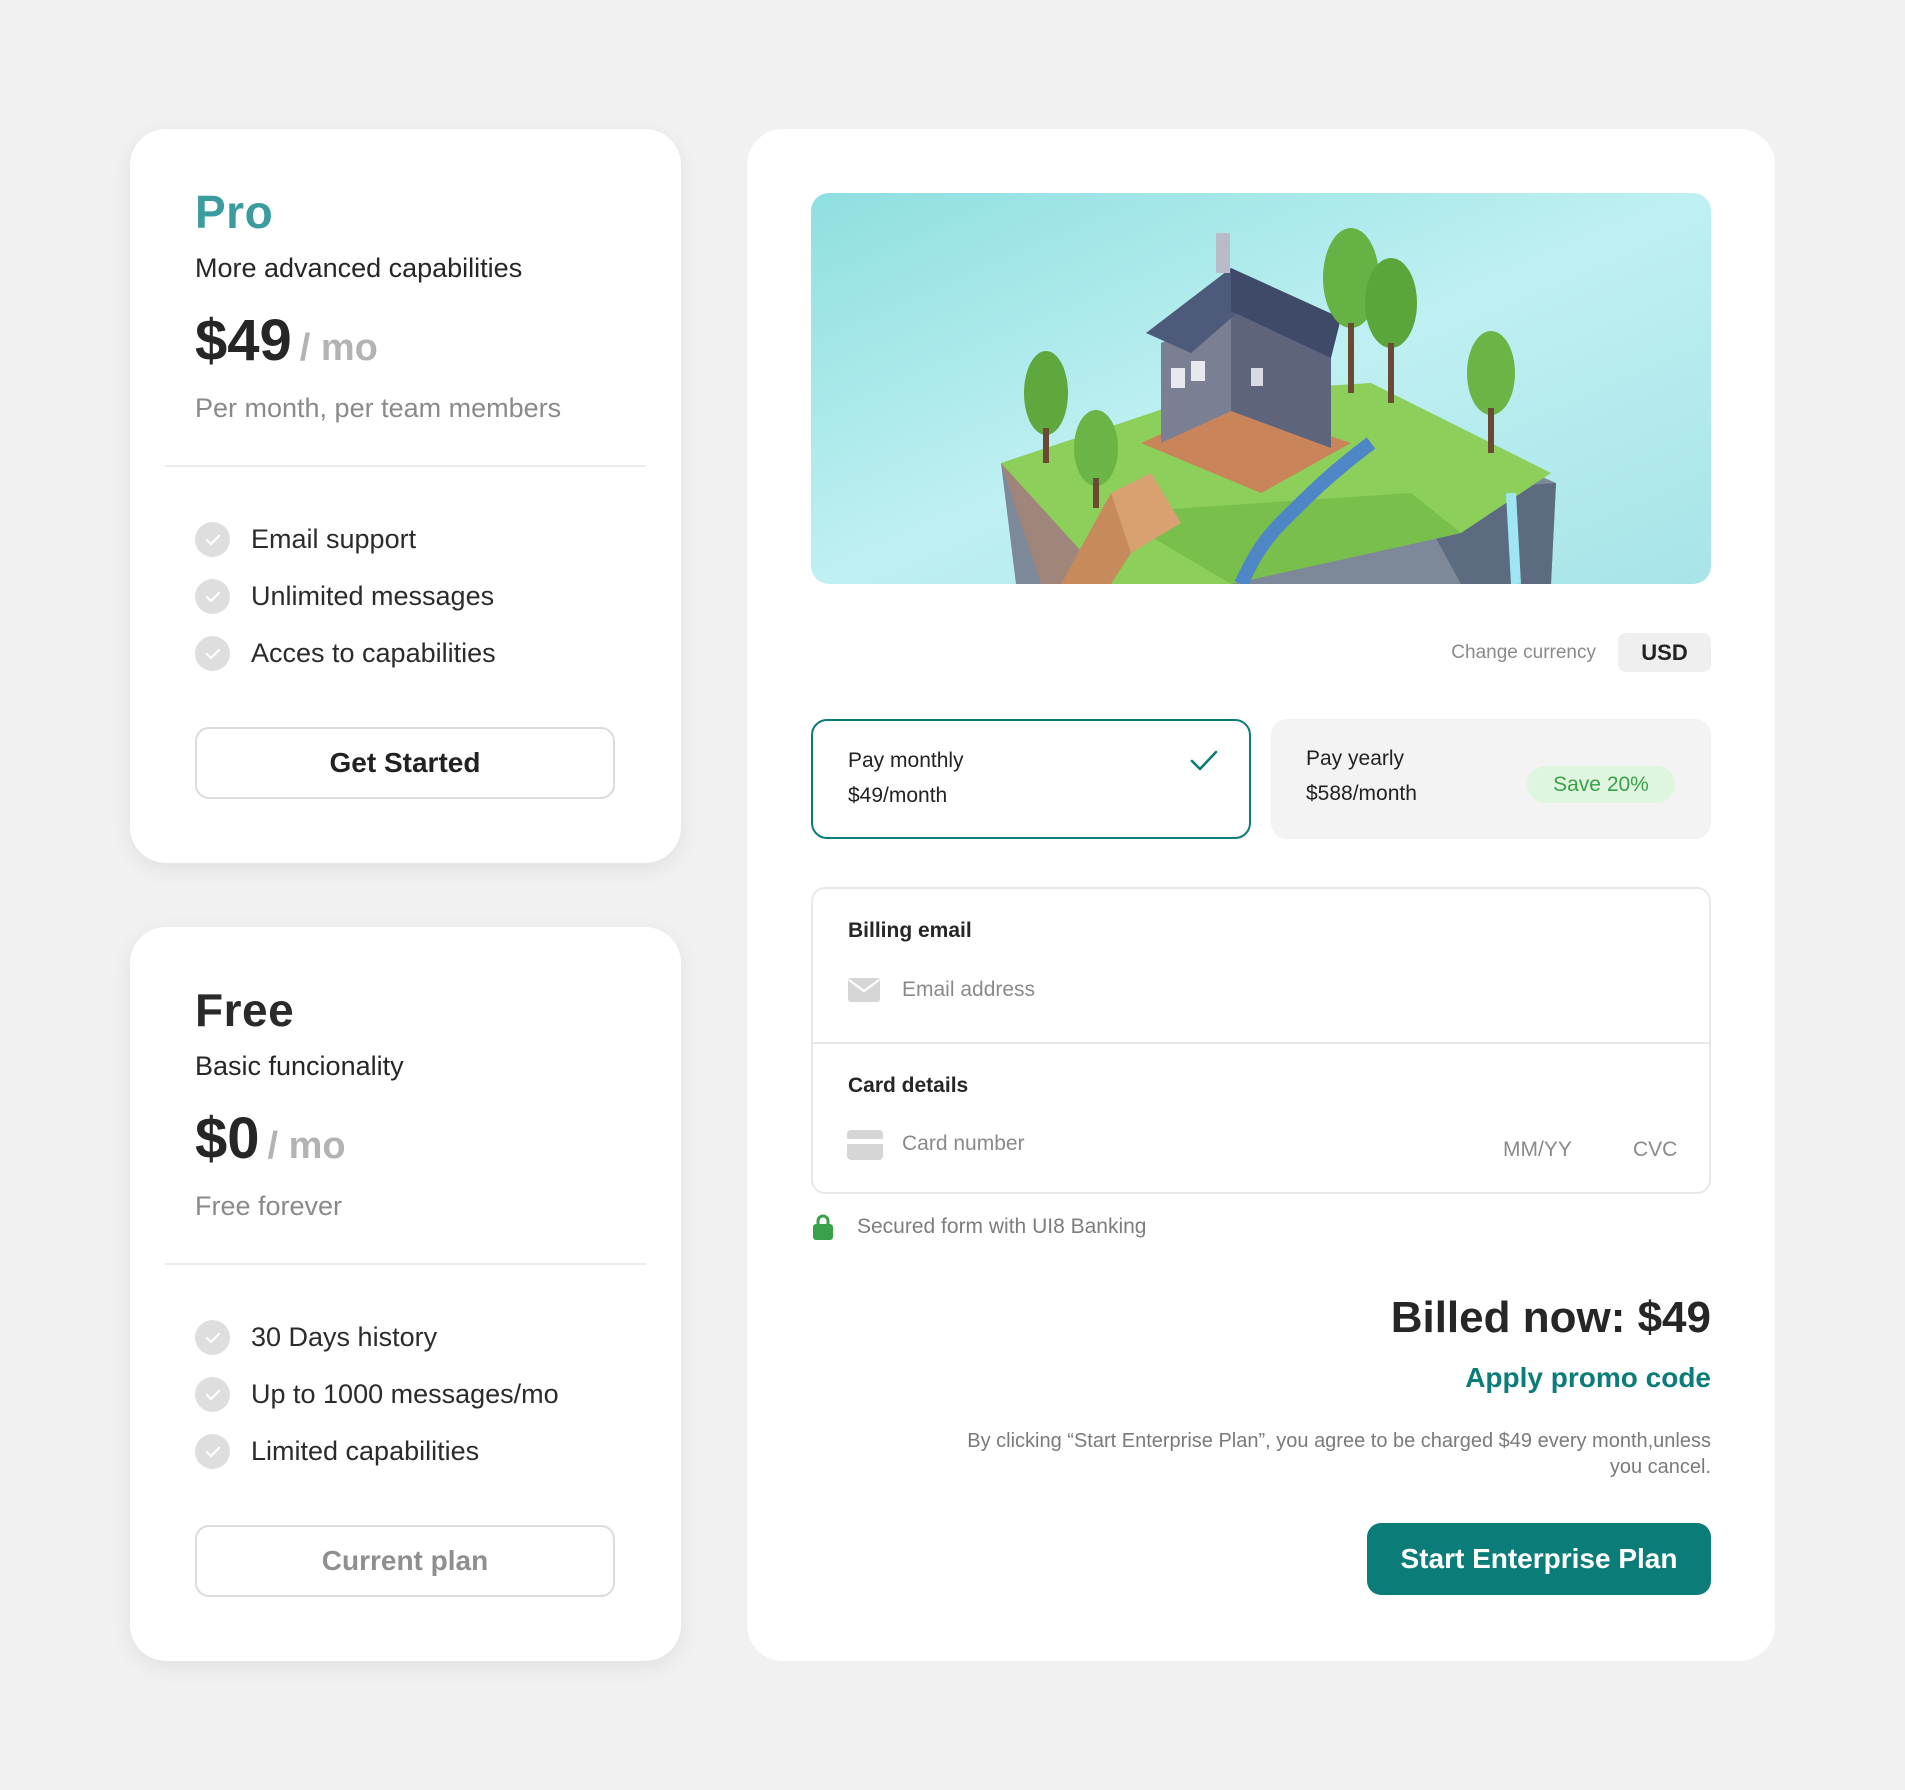 The width and height of the screenshot is (1905, 1790). Describe the element at coordinates (1282, 990) in the screenshot. I see `email-field` at that location.